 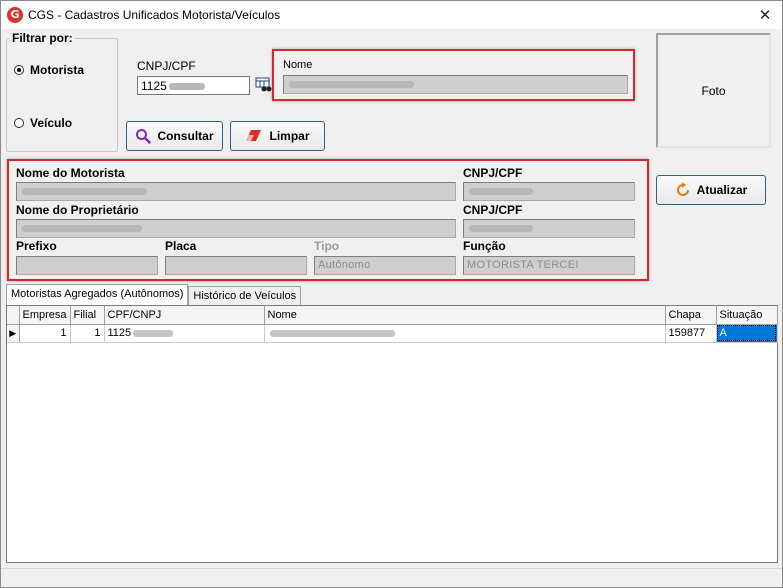 I want to click on photo-box: Foto, so click(x=713, y=90).